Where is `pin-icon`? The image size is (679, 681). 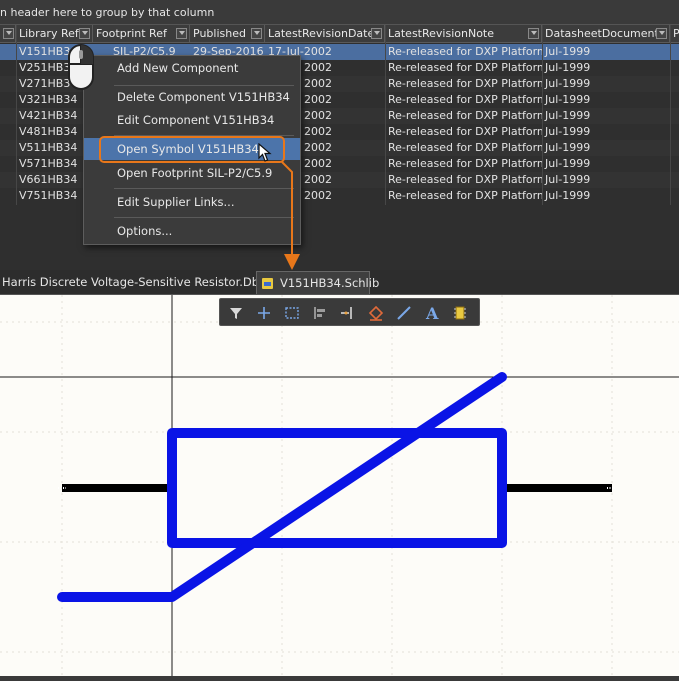 pin-icon is located at coordinates (348, 313).